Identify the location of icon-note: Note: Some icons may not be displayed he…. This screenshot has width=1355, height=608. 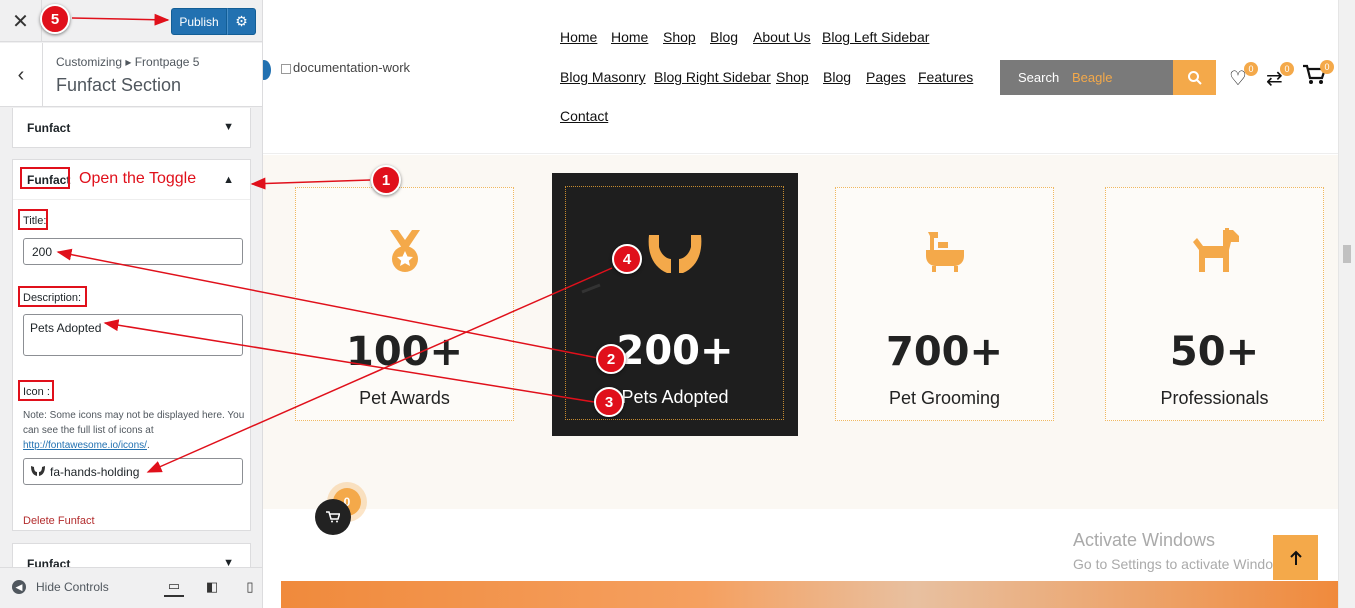
(134, 430).